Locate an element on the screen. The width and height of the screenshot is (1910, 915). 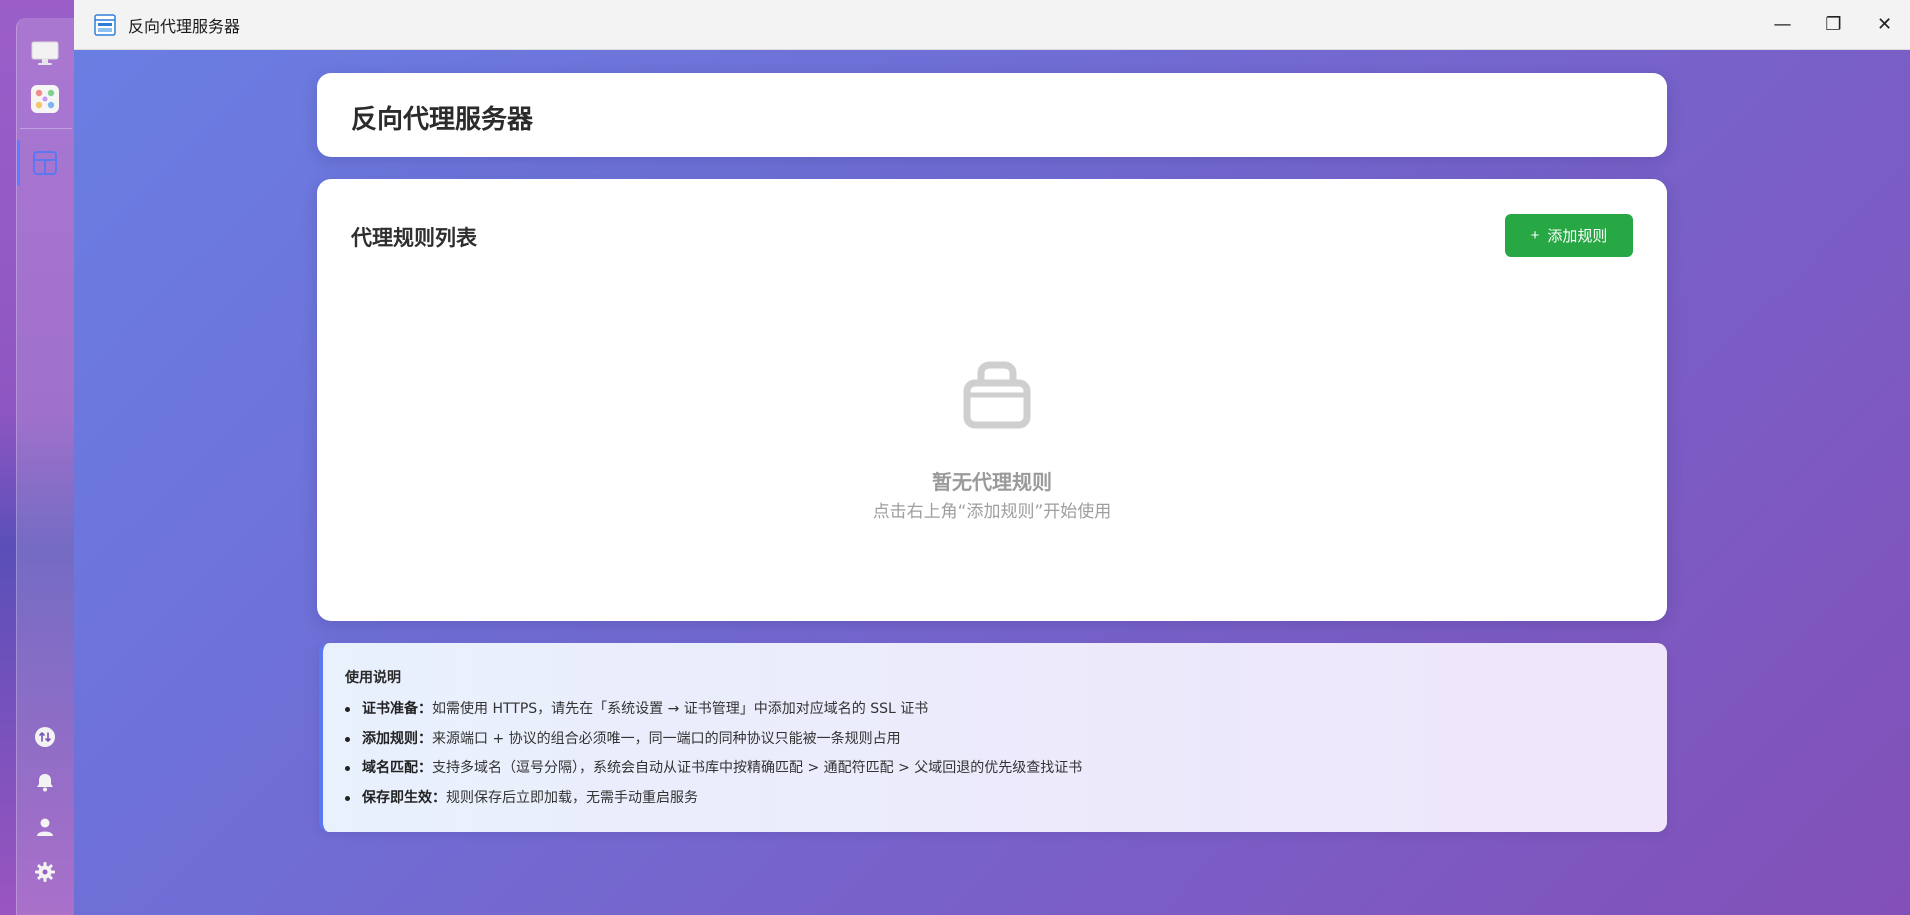
rules-list-title: 代理规则列表 is located at coordinates (414, 238).